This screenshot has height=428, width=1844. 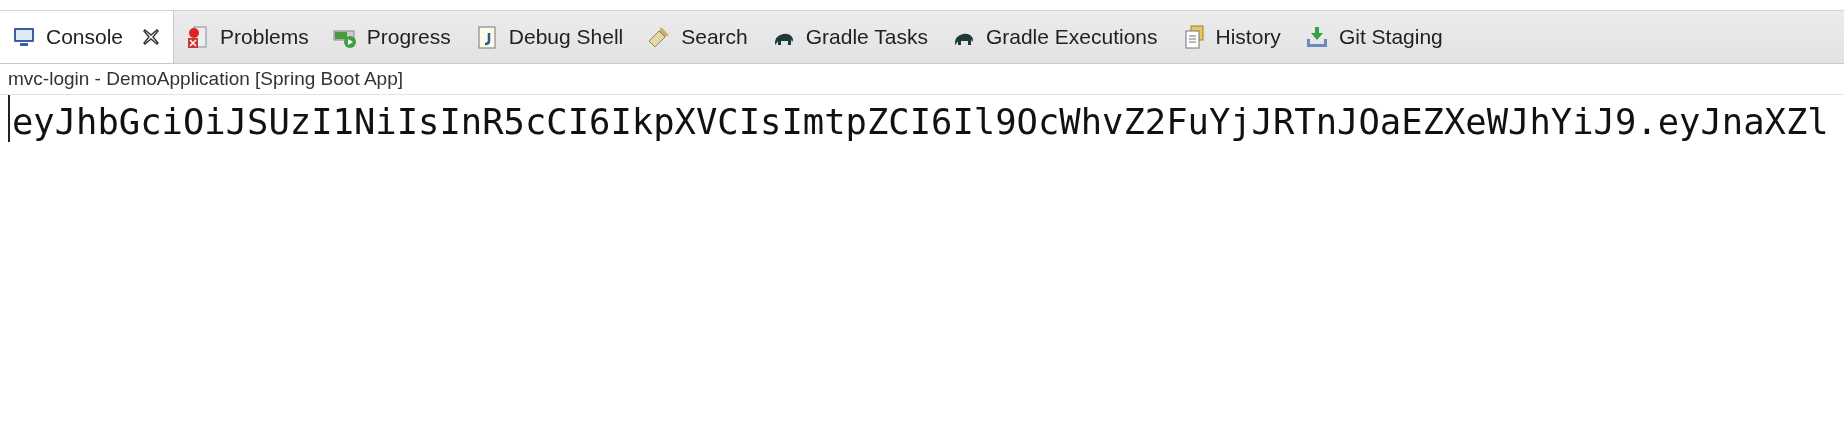 What do you see at coordinates (920, 121) in the screenshot?
I see `console-output: eyJhbGciOiJSUzI1NiIsInR5cCI6IkpXVCIsImtpZCI6Il9OcWhvZ2FuYjJRTnJOaEZXeWJhYiJ9.eyJnaXZl` at bounding box center [920, 121].